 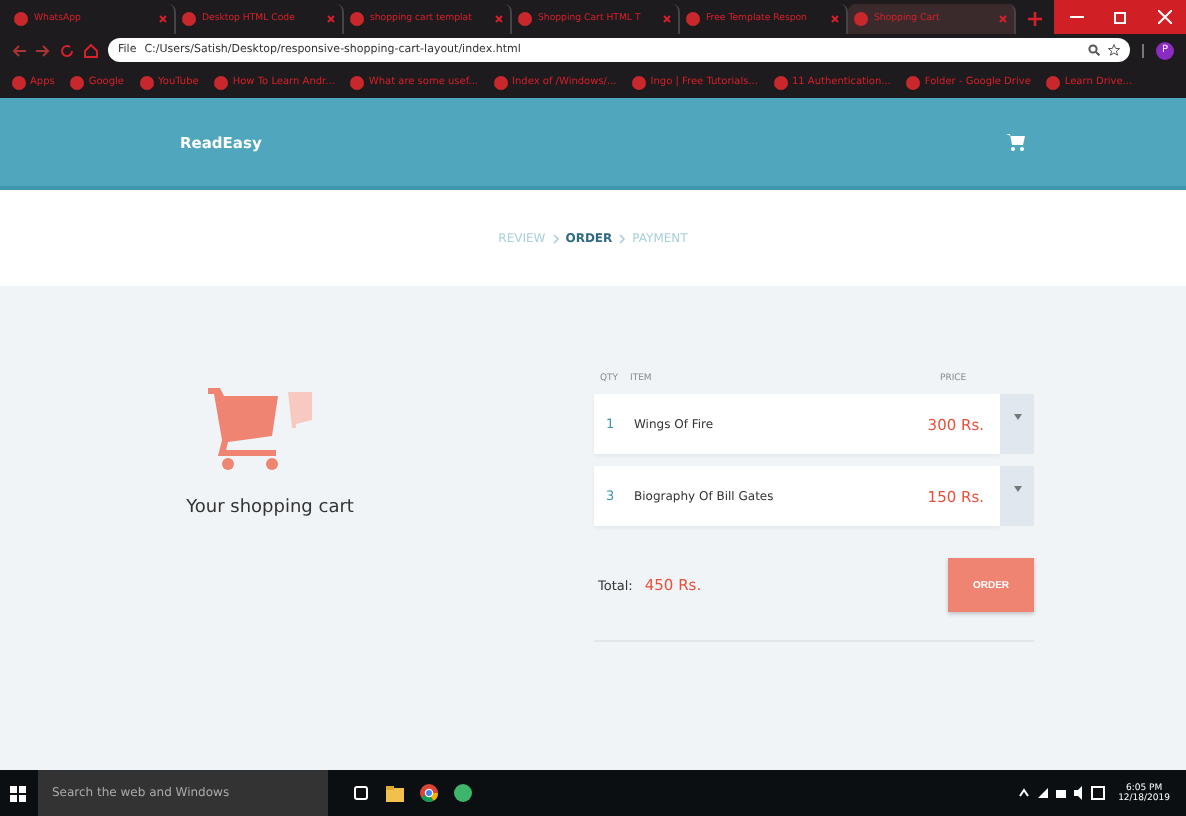 What do you see at coordinates (91, 50) in the screenshot?
I see `home-icon` at bounding box center [91, 50].